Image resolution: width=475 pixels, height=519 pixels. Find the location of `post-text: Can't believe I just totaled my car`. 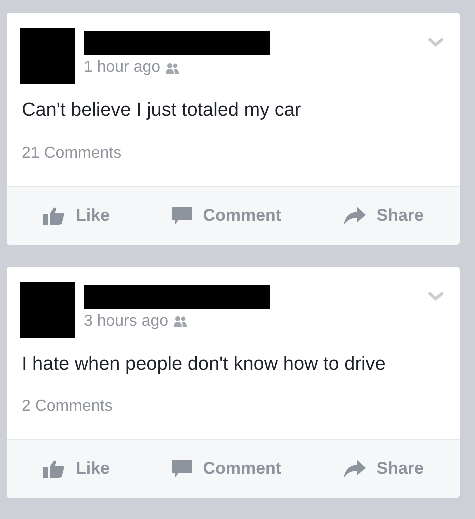

post-text: Can't believe I just totaled my car is located at coordinates (161, 111).